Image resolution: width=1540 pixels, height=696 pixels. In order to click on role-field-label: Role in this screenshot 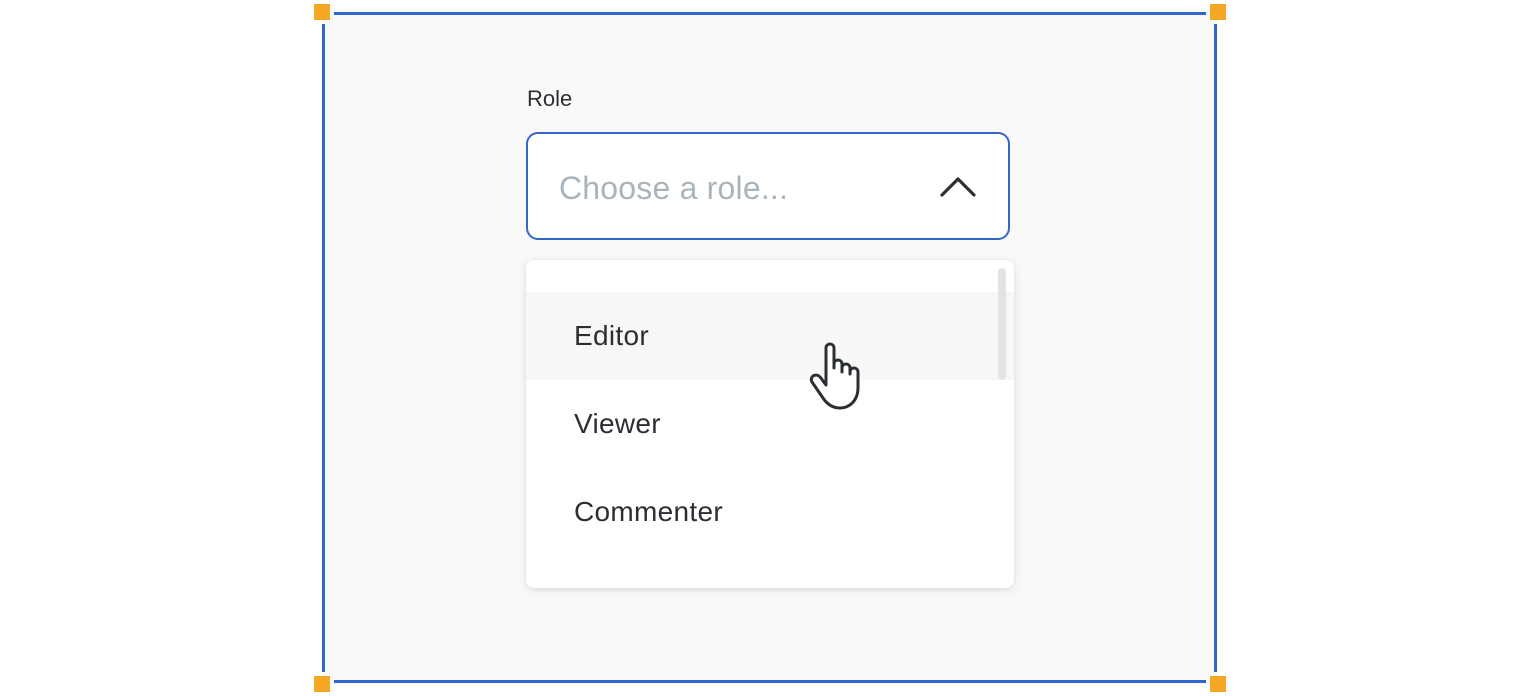, I will do `click(550, 98)`.